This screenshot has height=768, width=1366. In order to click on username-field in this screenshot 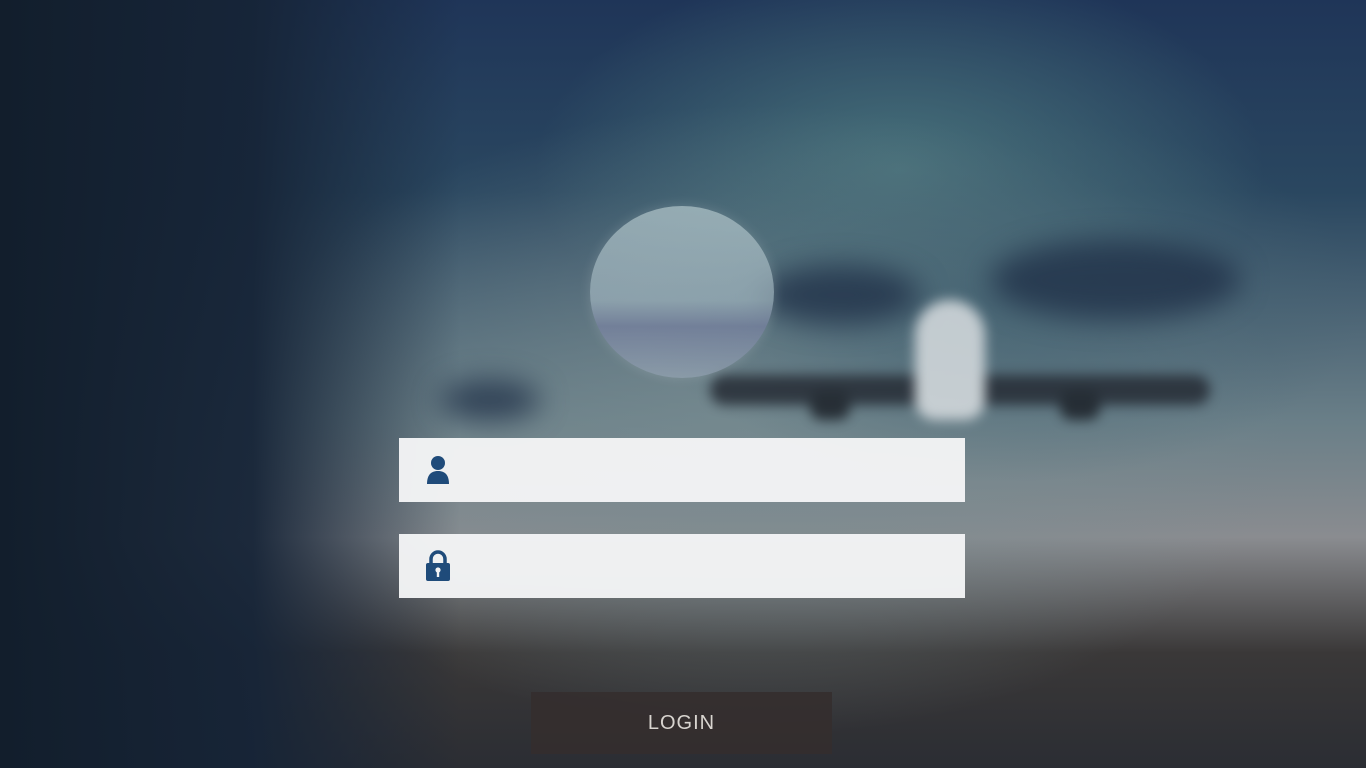, I will do `click(682, 470)`.